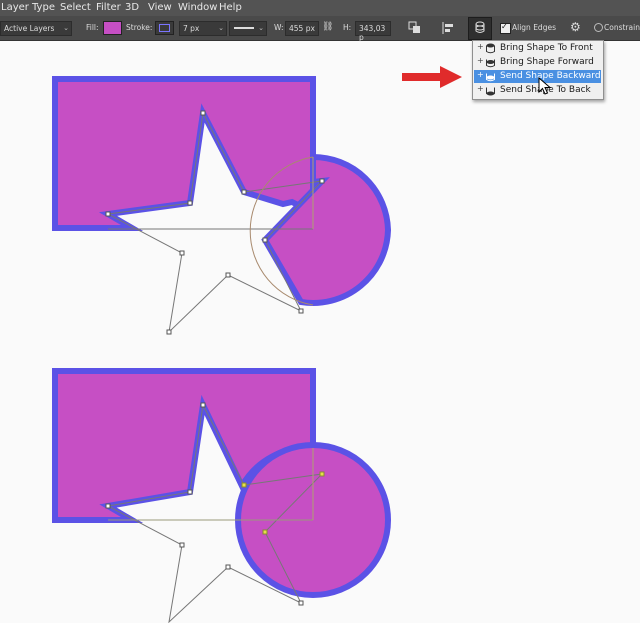 The height and width of the screenshot is (623, 640). Describe the element at coordinates (164, 28) in the screenshot. I see `stroke-color-swatch` at that location.